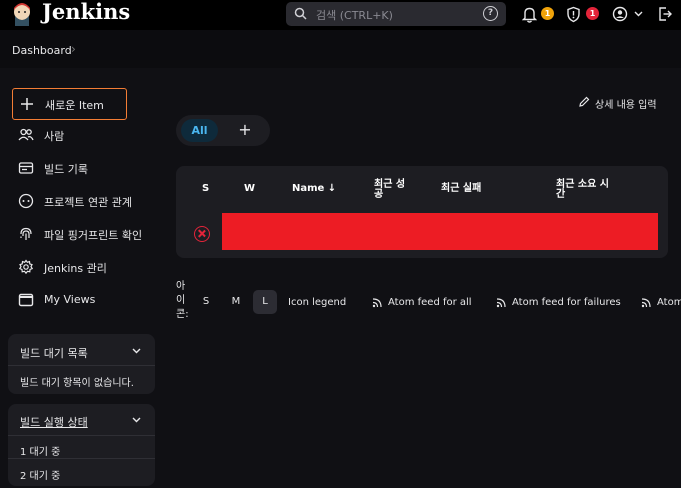  What do you see at coordinates (75, 268) in the screenshot?
I see `sidebar-item-label: Jenkins 관리` at bounding box center [75, 268].